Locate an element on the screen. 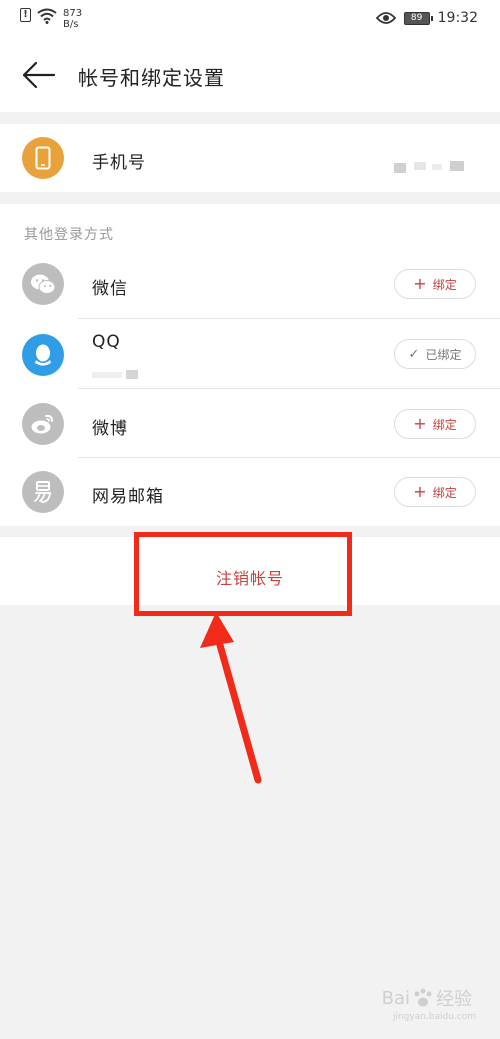  qq-row: QQ ✓ 已绑定 is located at coordinates (250, 354).